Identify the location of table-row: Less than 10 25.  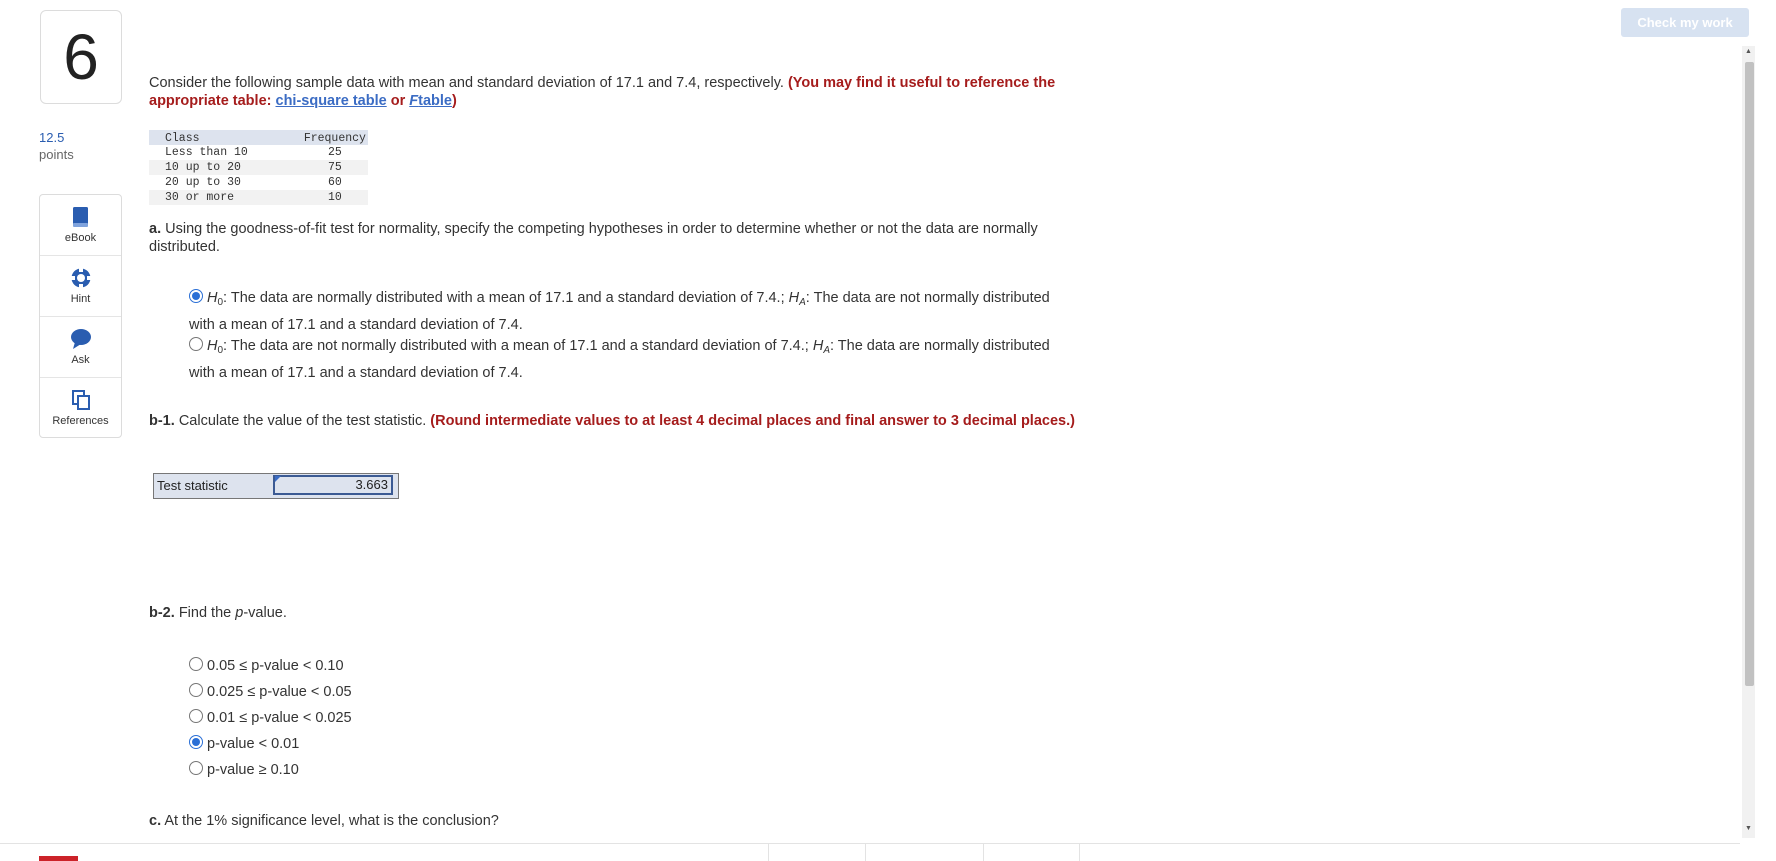
(258, 152).